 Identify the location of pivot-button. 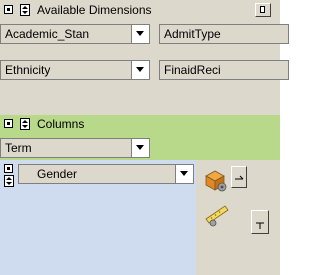
(260, 222).